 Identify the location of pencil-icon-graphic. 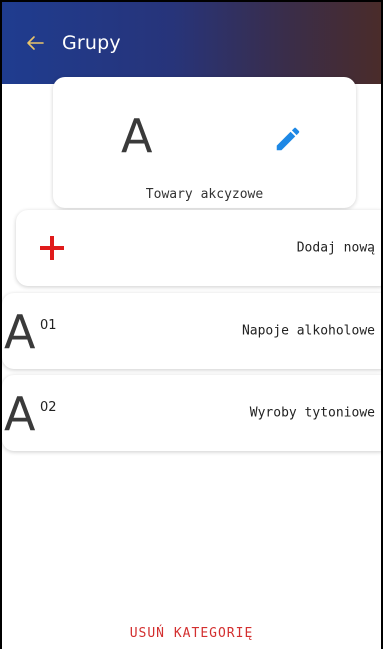
(288, 139).